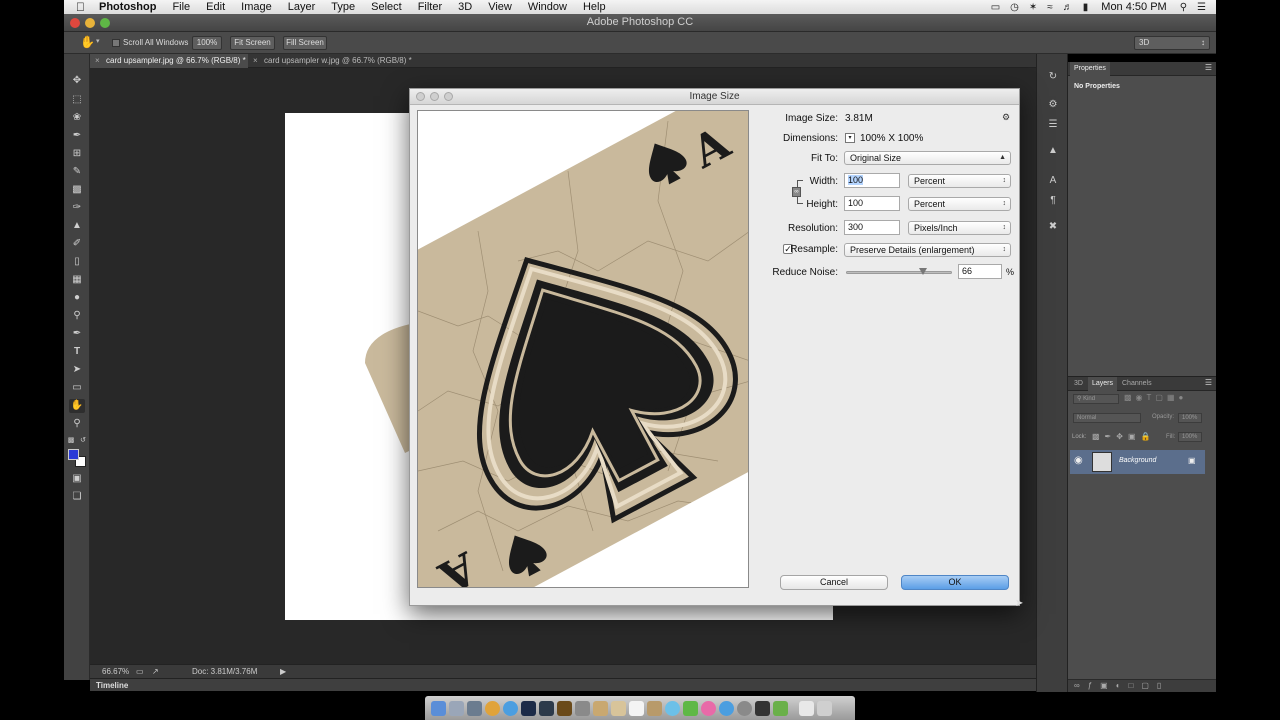  Describe the element at coordinates (255, 61) in the screenshot. I see `close-tab-icon: ×` at that location.